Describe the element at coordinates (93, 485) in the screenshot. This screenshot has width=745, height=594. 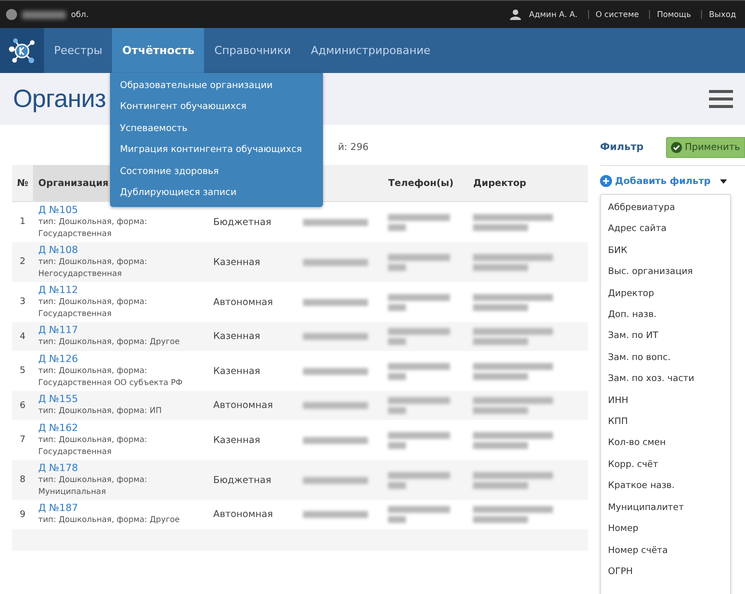
I see `organization-description: тип: Дошкольная, форма: Муниципальная` at that location.